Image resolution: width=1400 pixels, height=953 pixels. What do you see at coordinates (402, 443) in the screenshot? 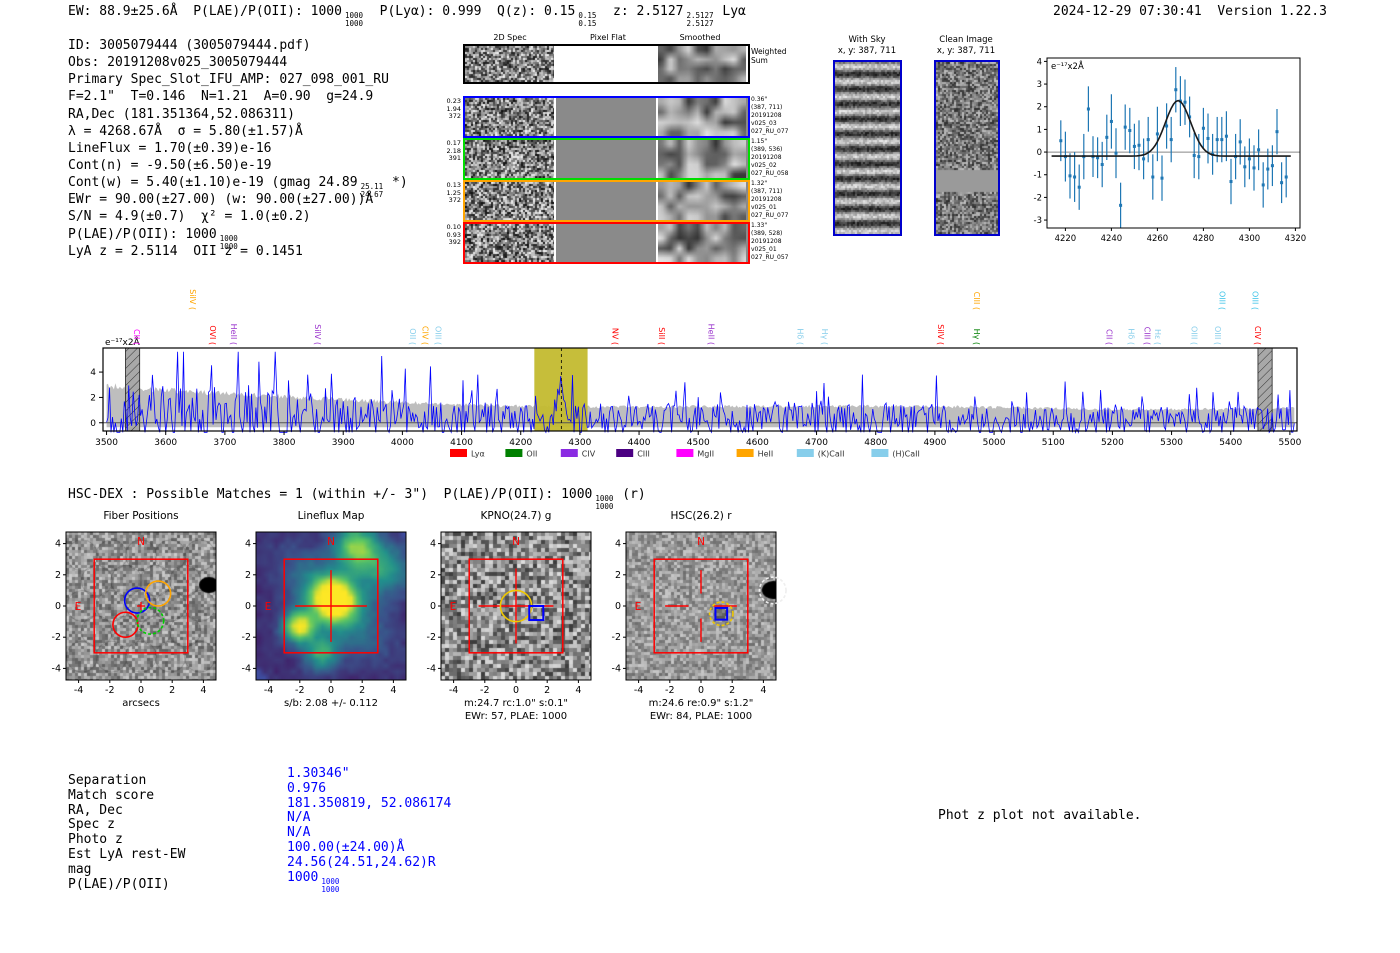
I see `svg-text: 4000` at bounding box center [402, 443].